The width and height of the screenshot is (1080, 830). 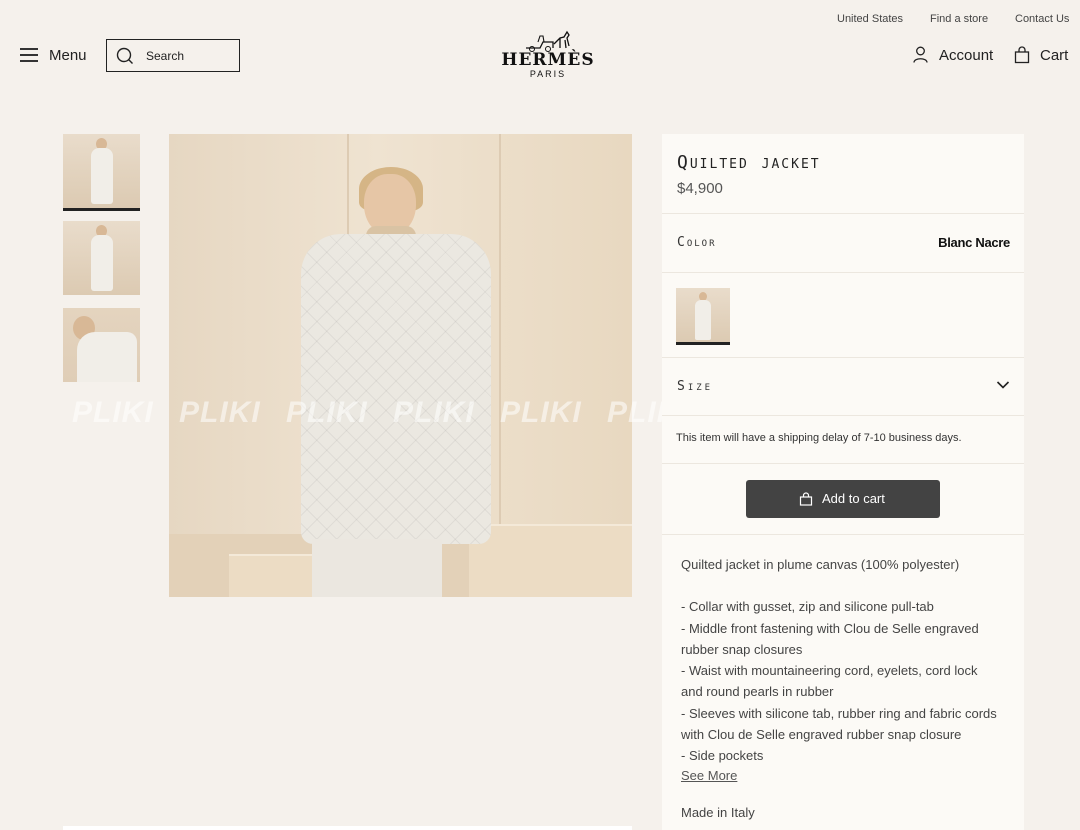 I want to click on product-title: Quilted jacket, so click(x=749, y=162).